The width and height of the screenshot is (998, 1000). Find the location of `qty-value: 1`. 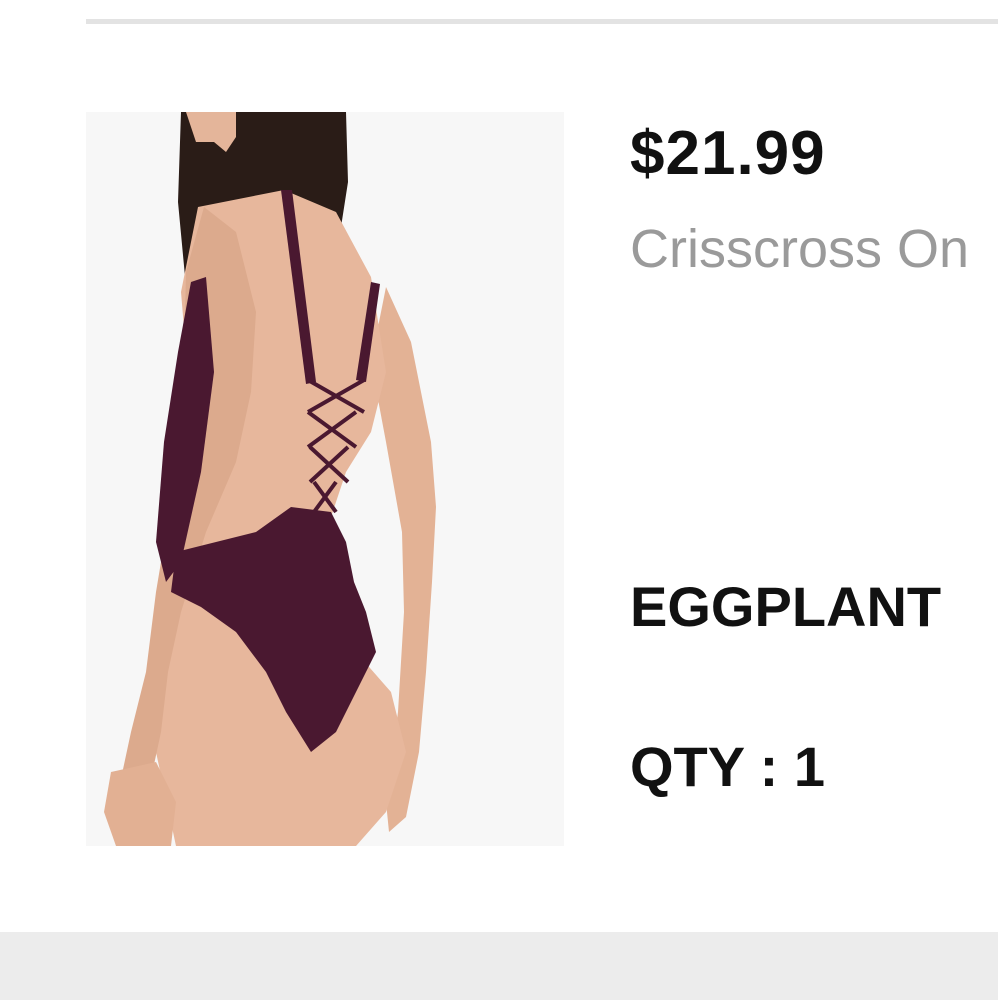

qty-value: 1 is located at coordinates (809, 766).